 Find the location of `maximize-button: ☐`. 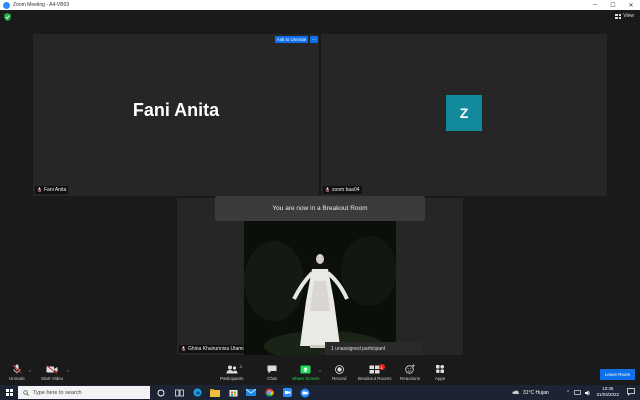

maximize-button: ☐ is located at coordinates (613, 5).